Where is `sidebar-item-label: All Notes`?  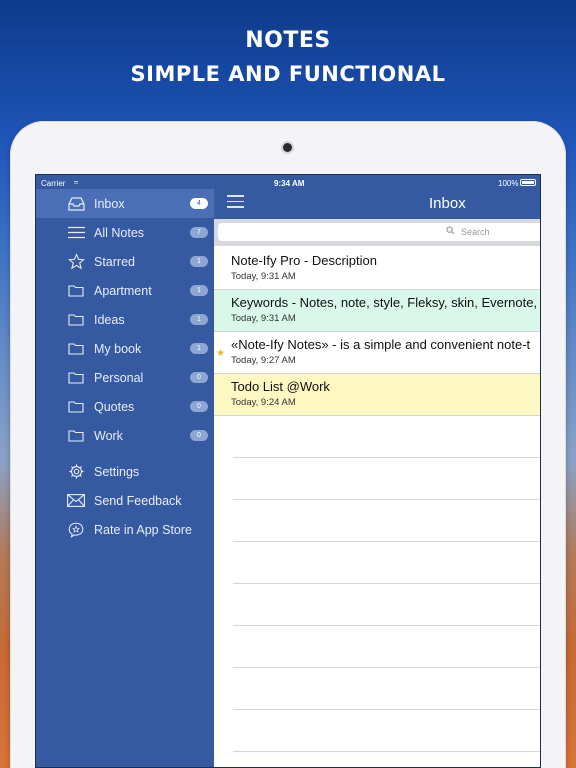 sidebar-item-label: All Notes is located at coordinates (119, 232).